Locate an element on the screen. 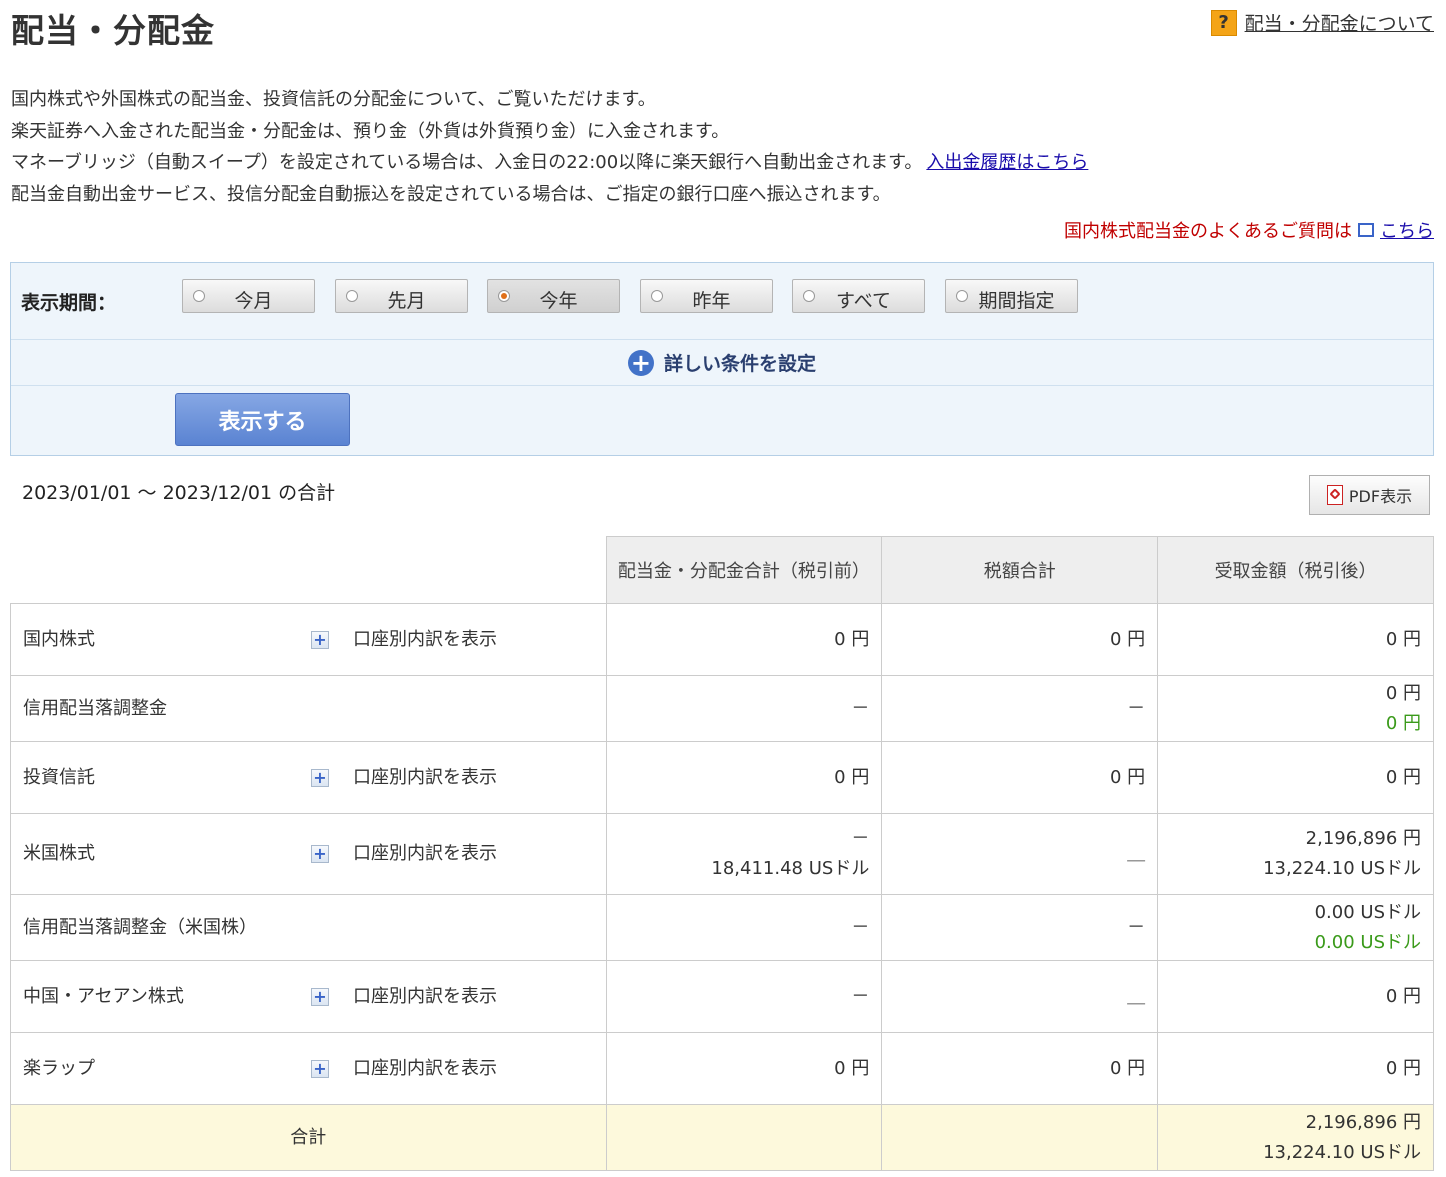 This screenshot has height=1177, width=1446. cell-value-adjustment: 0 円 is located at coordinates (1403, 723).